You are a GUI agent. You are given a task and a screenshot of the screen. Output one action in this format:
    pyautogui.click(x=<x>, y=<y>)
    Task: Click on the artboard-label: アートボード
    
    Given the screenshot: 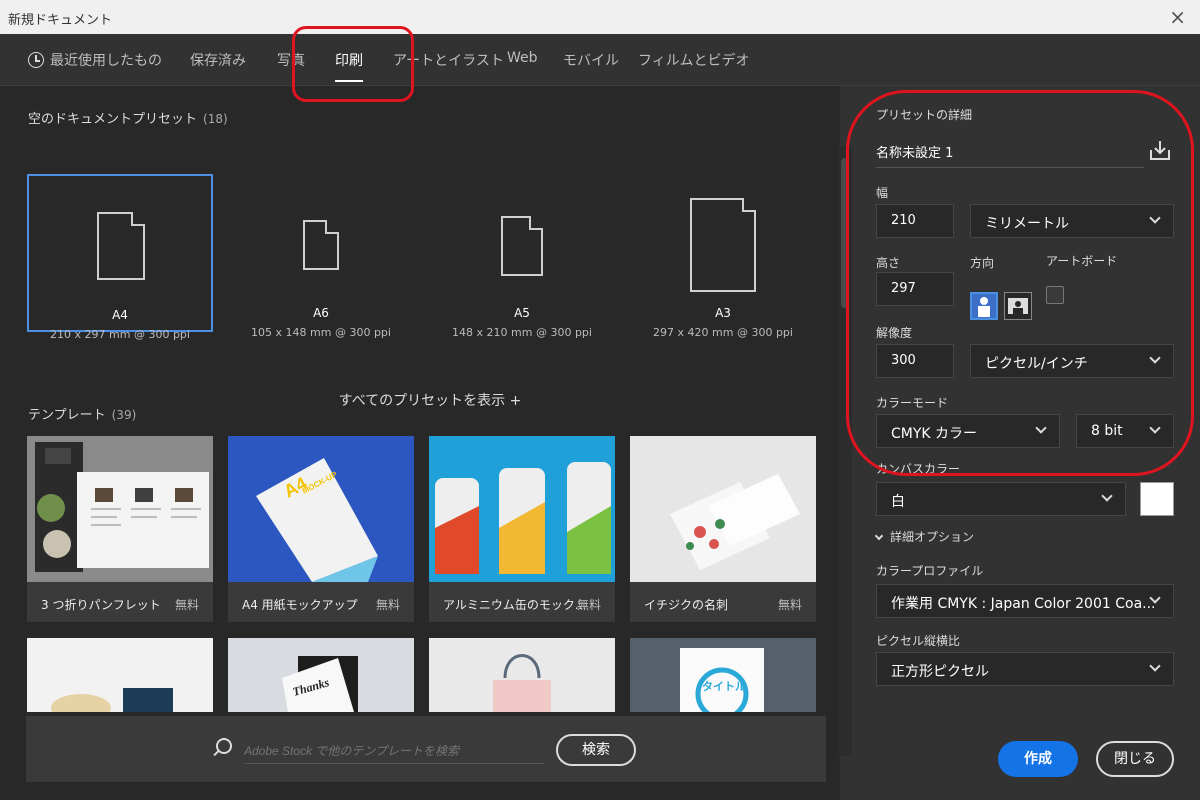 What is the action you would take?
    pyautogui.click(x=1082, y=261)
    